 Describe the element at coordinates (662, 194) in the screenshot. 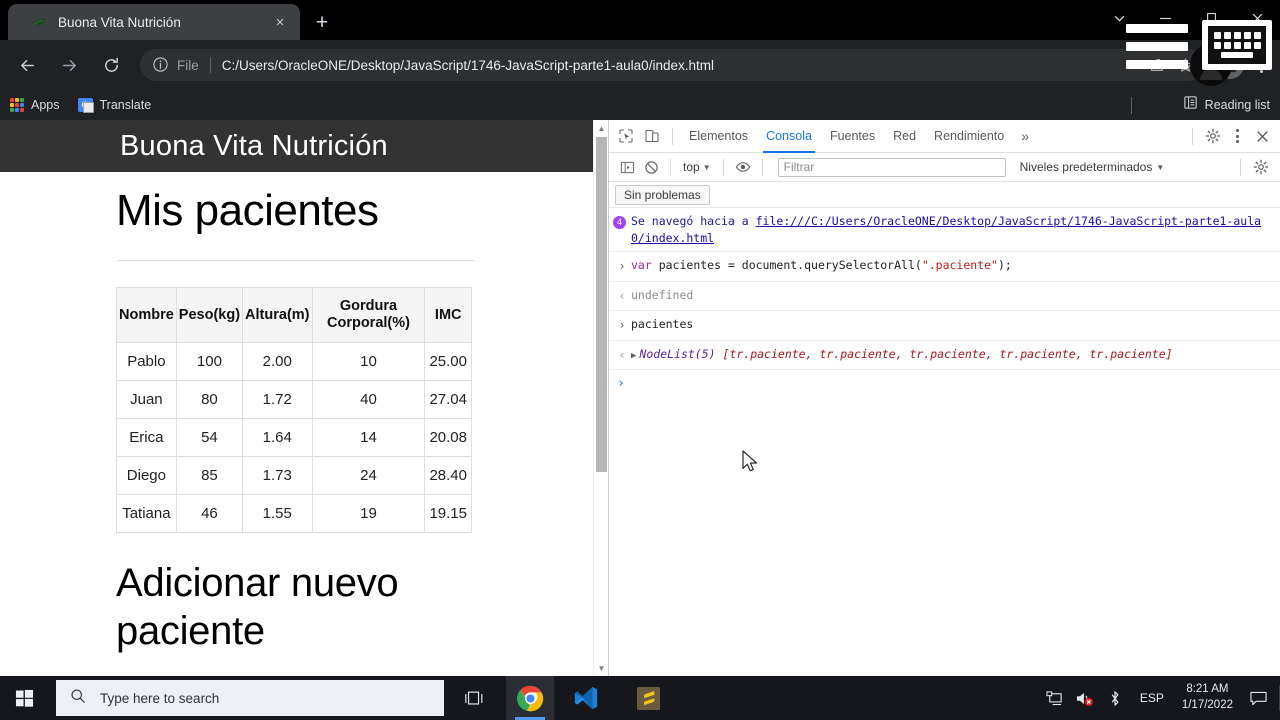

I see `issues-chip: Sin problemas` at that location.